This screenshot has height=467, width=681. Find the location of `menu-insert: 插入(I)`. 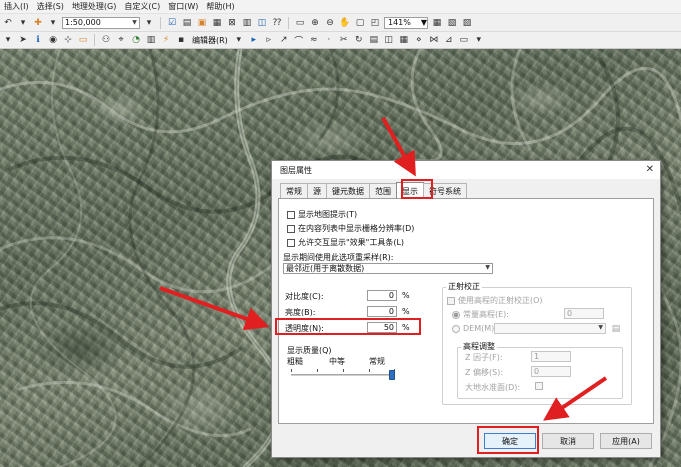

menu-insert: 插入(I) is located at coordinates (16, 6).